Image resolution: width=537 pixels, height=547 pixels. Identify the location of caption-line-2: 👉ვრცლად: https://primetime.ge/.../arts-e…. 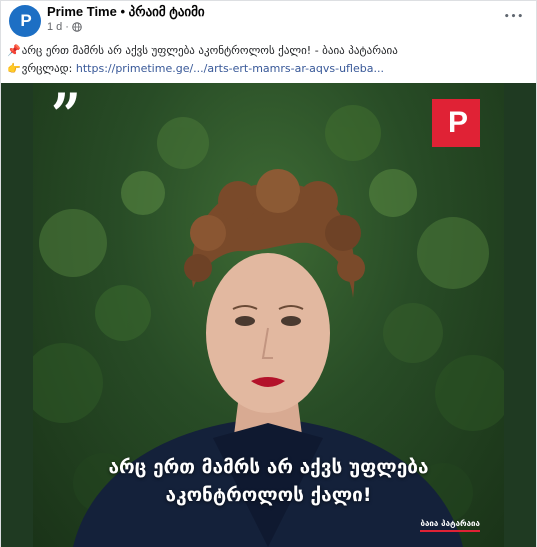
(269, 69).